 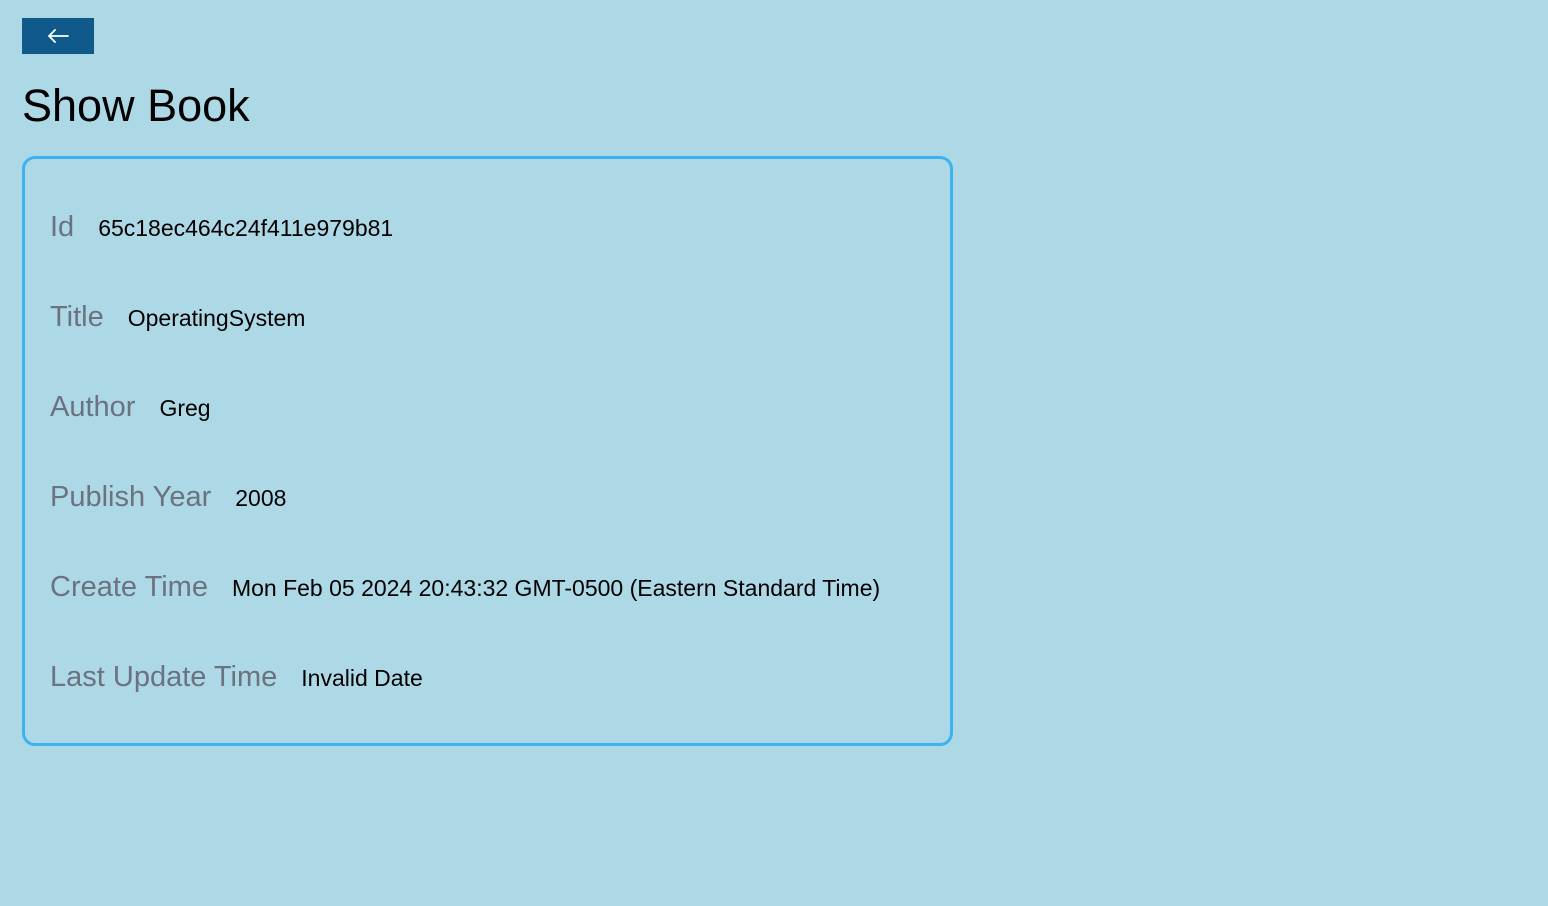 What do you see at coordinates (261, 498) in the screenshot?
I see `field-value-publish-year: 2008` at bounding box center [261, 498].